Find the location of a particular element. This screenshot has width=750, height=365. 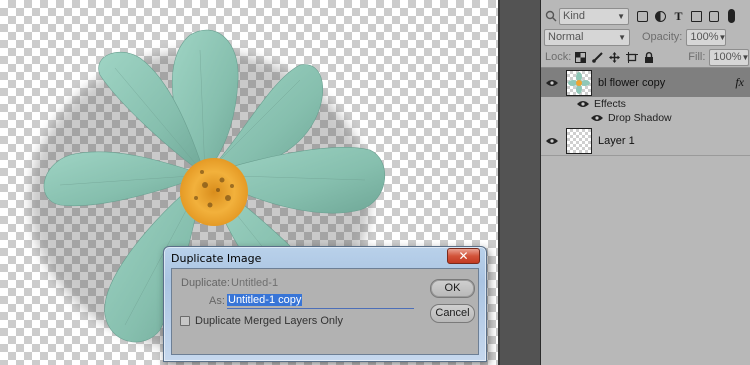

lock-transparent-icon is located at coordinates (581, 57).